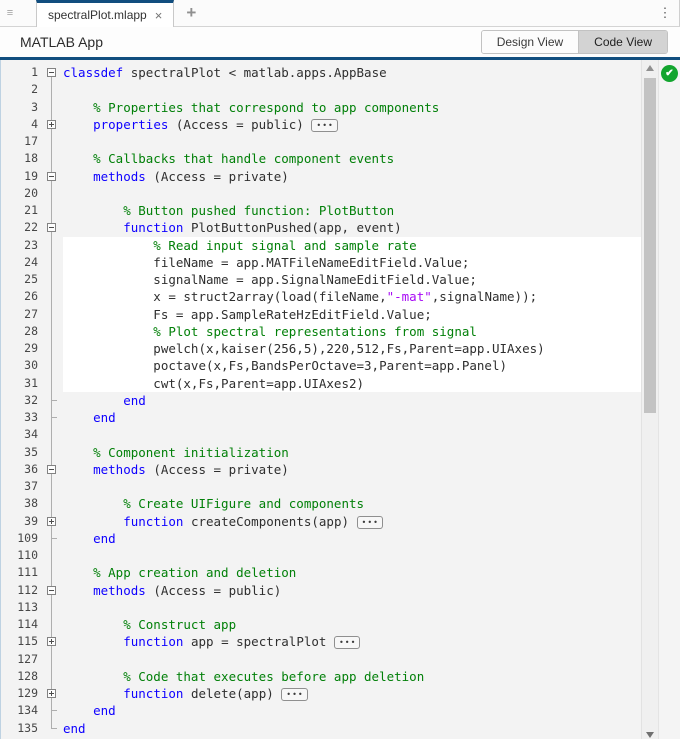 This screenshot has height=739, width=680. What do you see at coordinates (665, 13) in the screenshot?
I see `tab-bar-menu-icon: ⋮` at bounding box center [665, 13].